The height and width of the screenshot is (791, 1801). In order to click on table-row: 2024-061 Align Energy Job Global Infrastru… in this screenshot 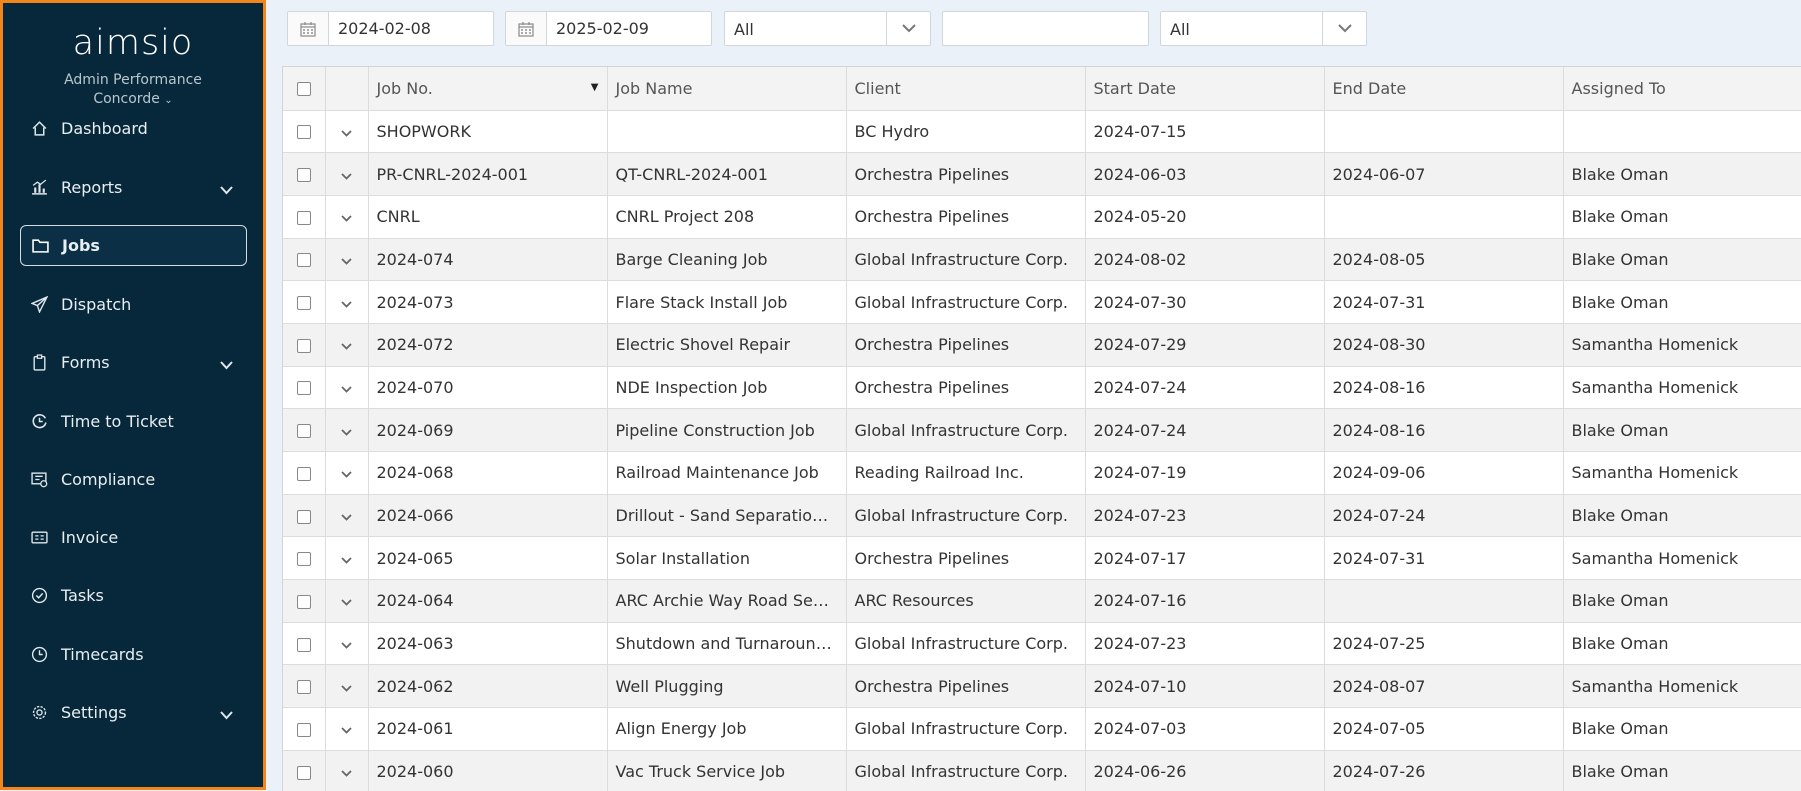, I will do `click(1042, 729)`.